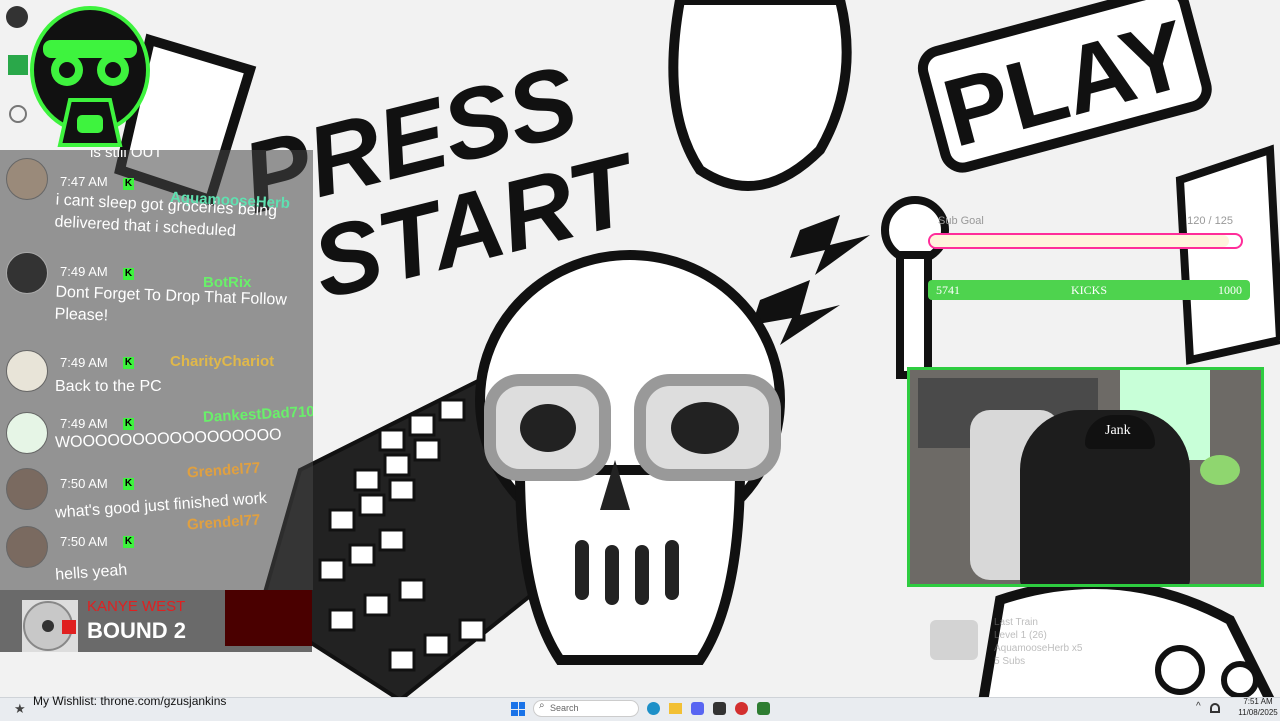 The width and height of the screenshot is (1280, 721). I want to click on start-button-icon, so click(518, 709).